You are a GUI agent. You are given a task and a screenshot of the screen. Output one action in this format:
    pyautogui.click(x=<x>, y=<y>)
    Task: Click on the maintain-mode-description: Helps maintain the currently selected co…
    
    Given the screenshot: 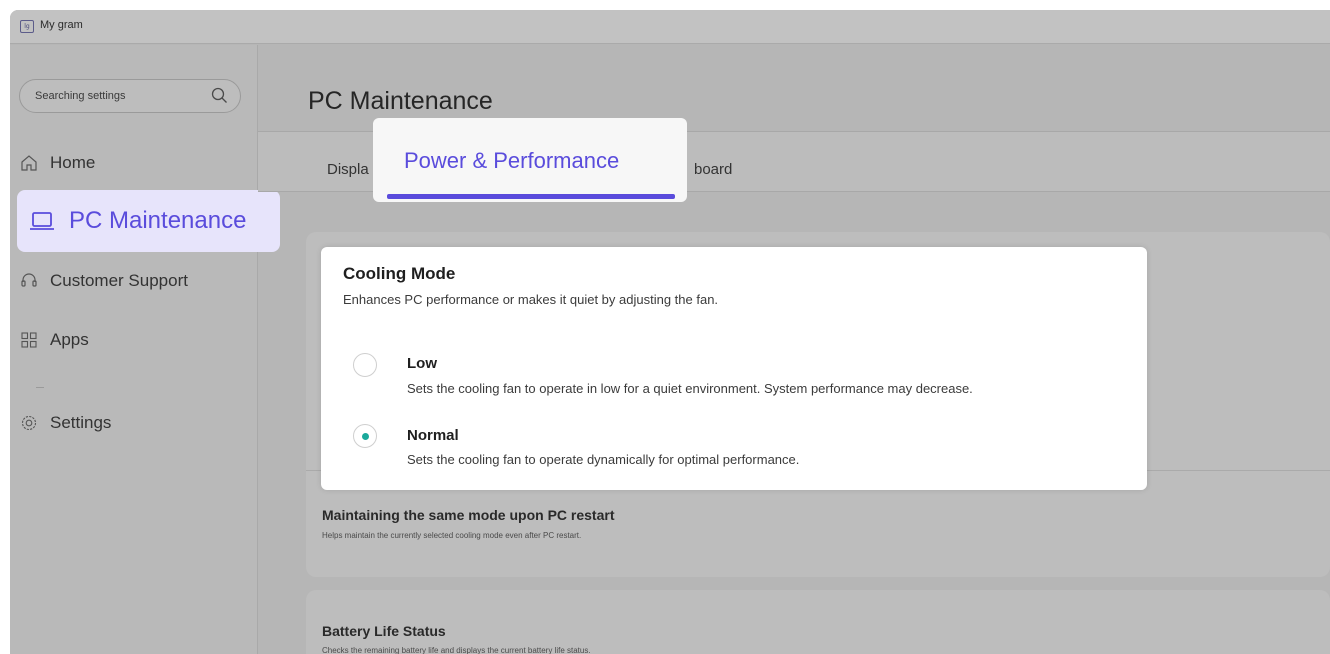 What is the action you would take?
    pyautogui.click(x=452, y=535)
    